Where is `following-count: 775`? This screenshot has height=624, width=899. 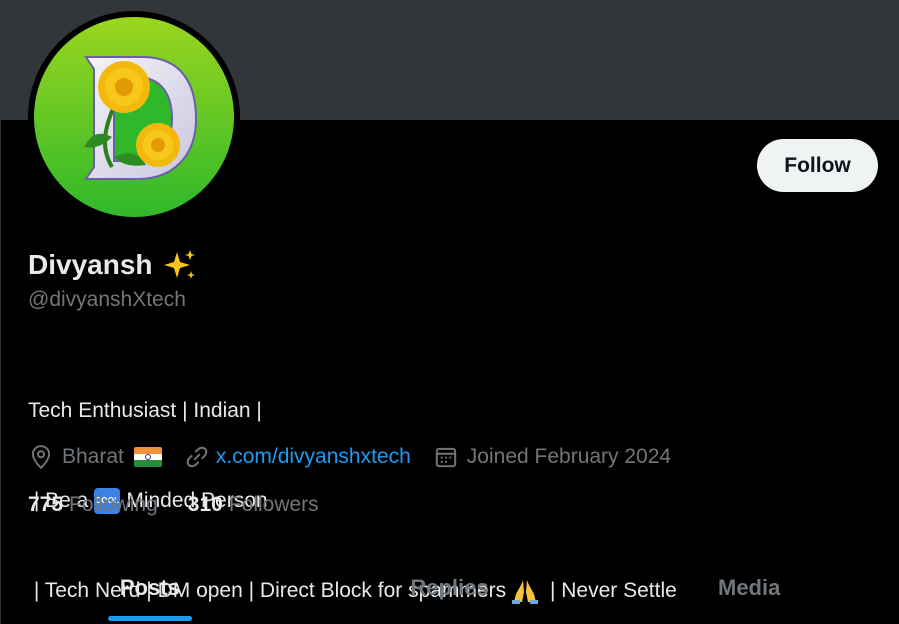
following-count: 775 is located at coordinates (46, 504).